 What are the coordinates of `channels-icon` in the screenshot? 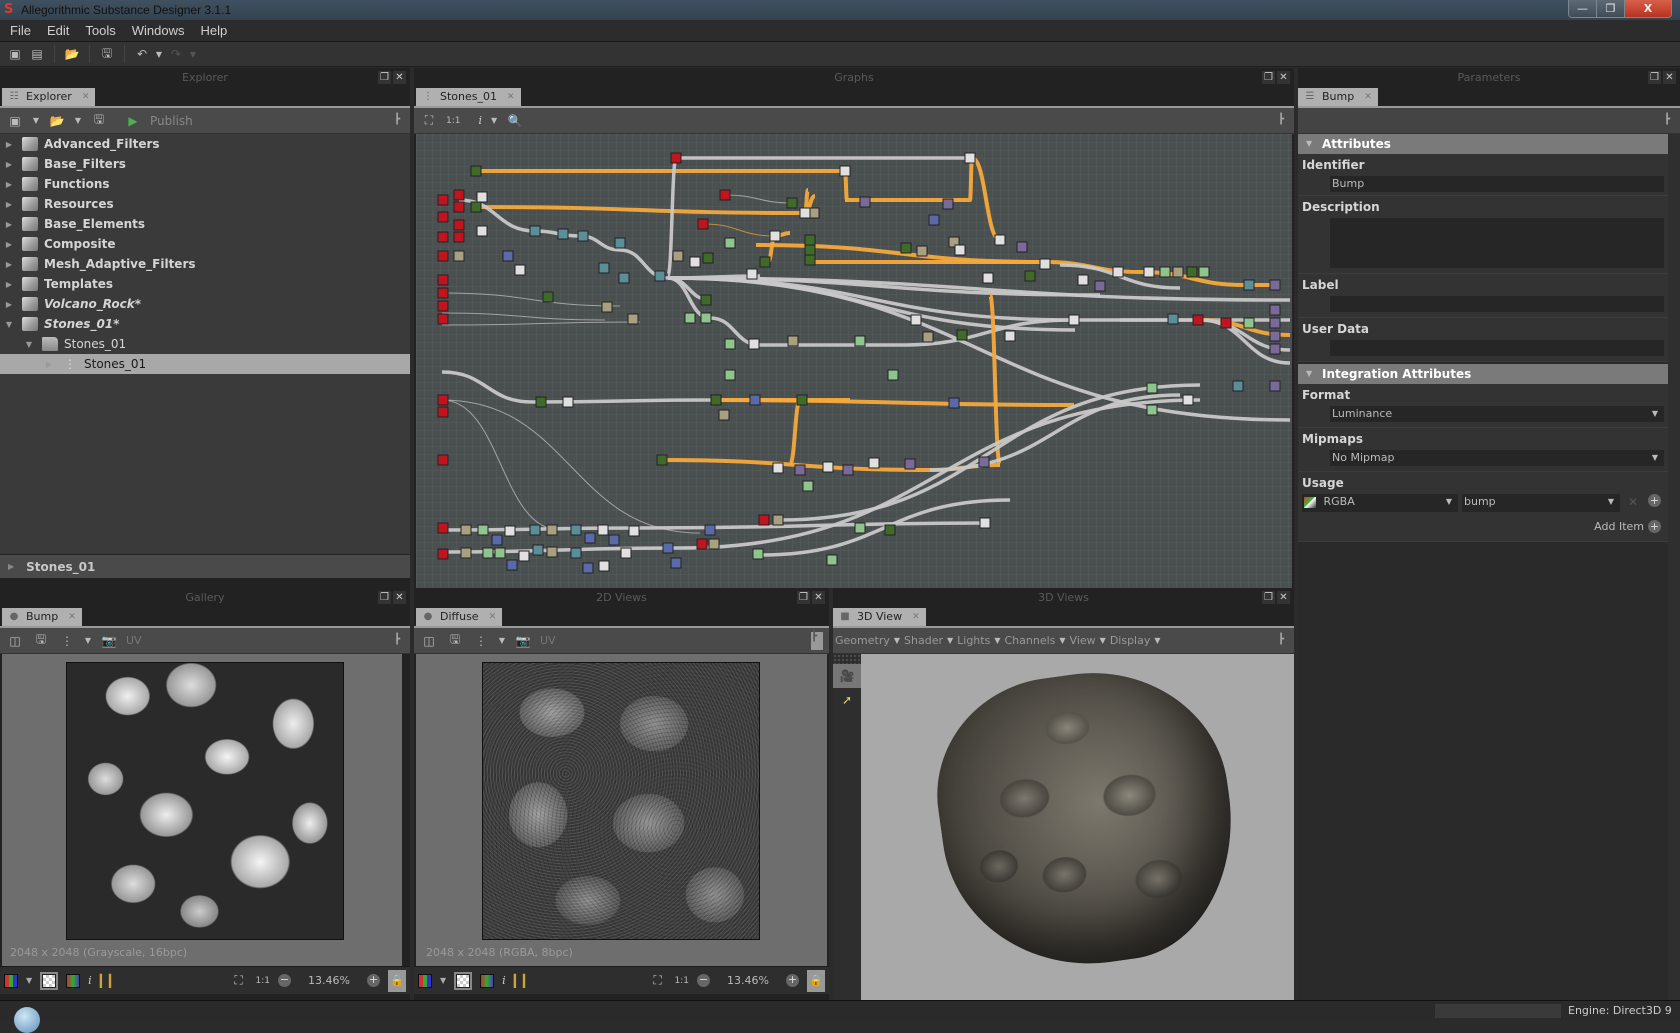 It's located at (425, 980).